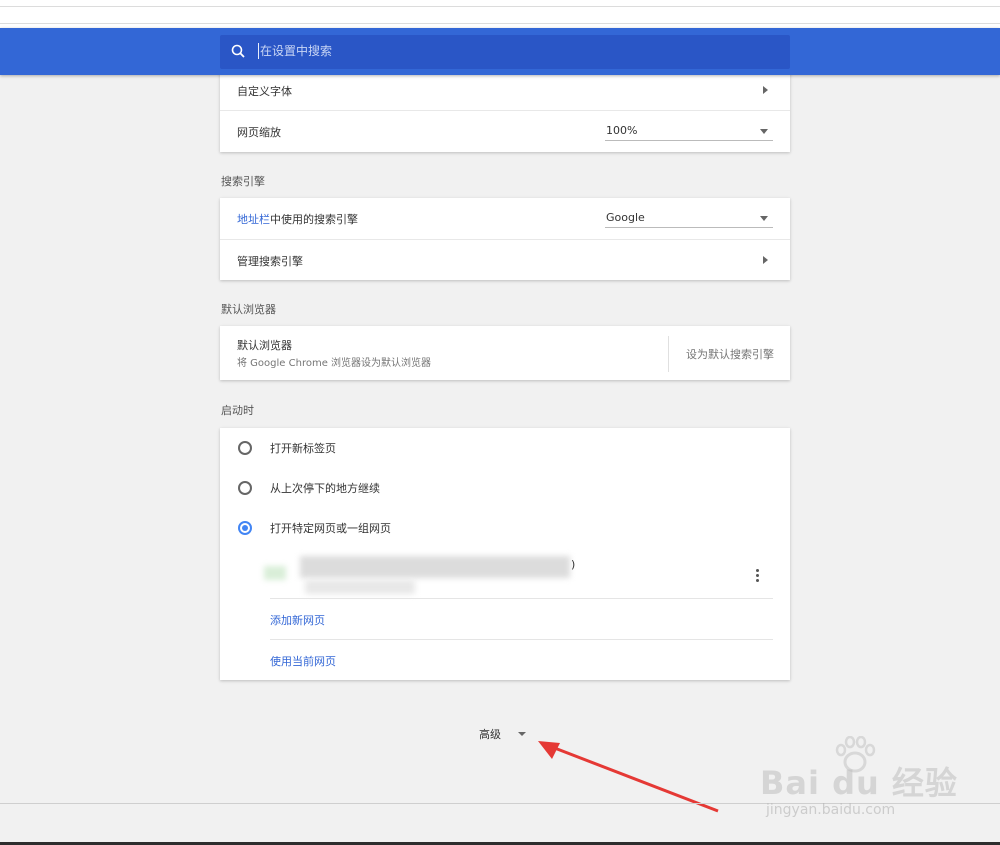 Image resolution: width=1000 pixels, height=845 pixels. I want to click on browser-top-strip, so click(500, 14).